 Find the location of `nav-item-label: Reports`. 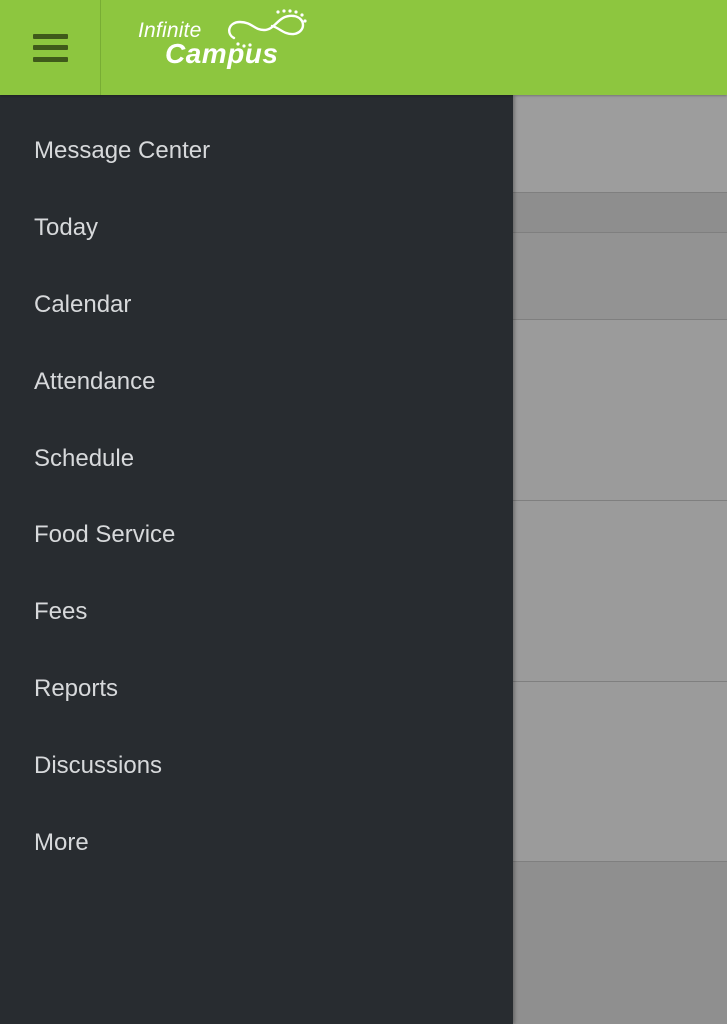

nav-item-label: Reports is located at coordinates (76, 688).